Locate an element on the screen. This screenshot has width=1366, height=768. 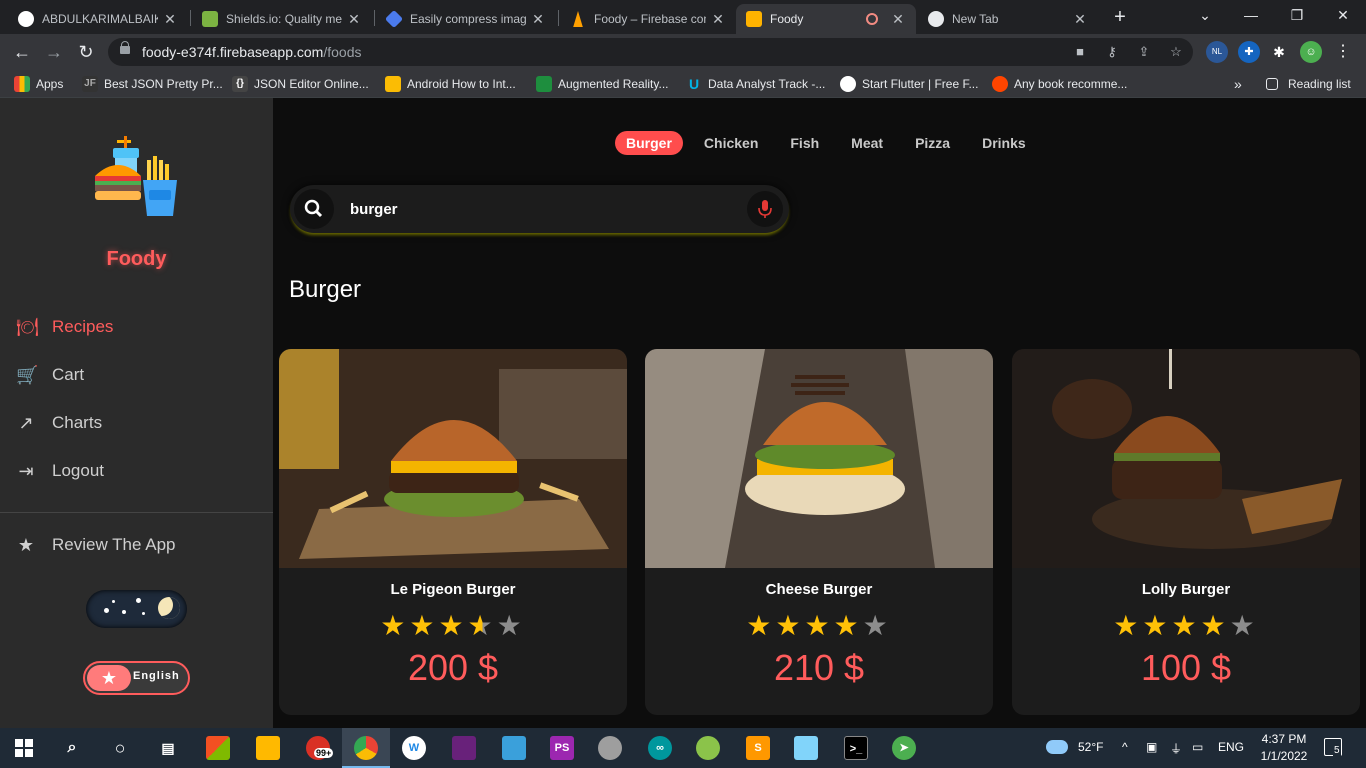
language-indicator: ENG is located at coordinates (1231, 747).